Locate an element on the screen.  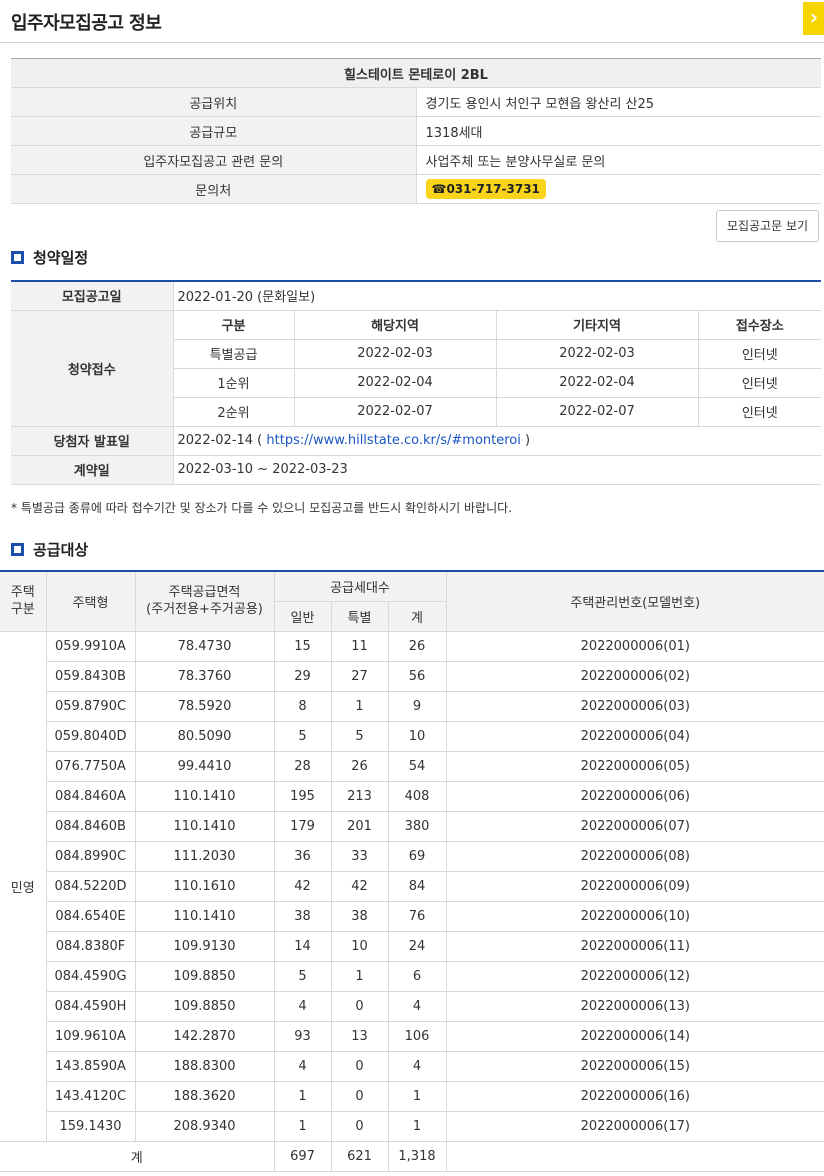
special-cell: 38 is located at coordinates (359, 916).